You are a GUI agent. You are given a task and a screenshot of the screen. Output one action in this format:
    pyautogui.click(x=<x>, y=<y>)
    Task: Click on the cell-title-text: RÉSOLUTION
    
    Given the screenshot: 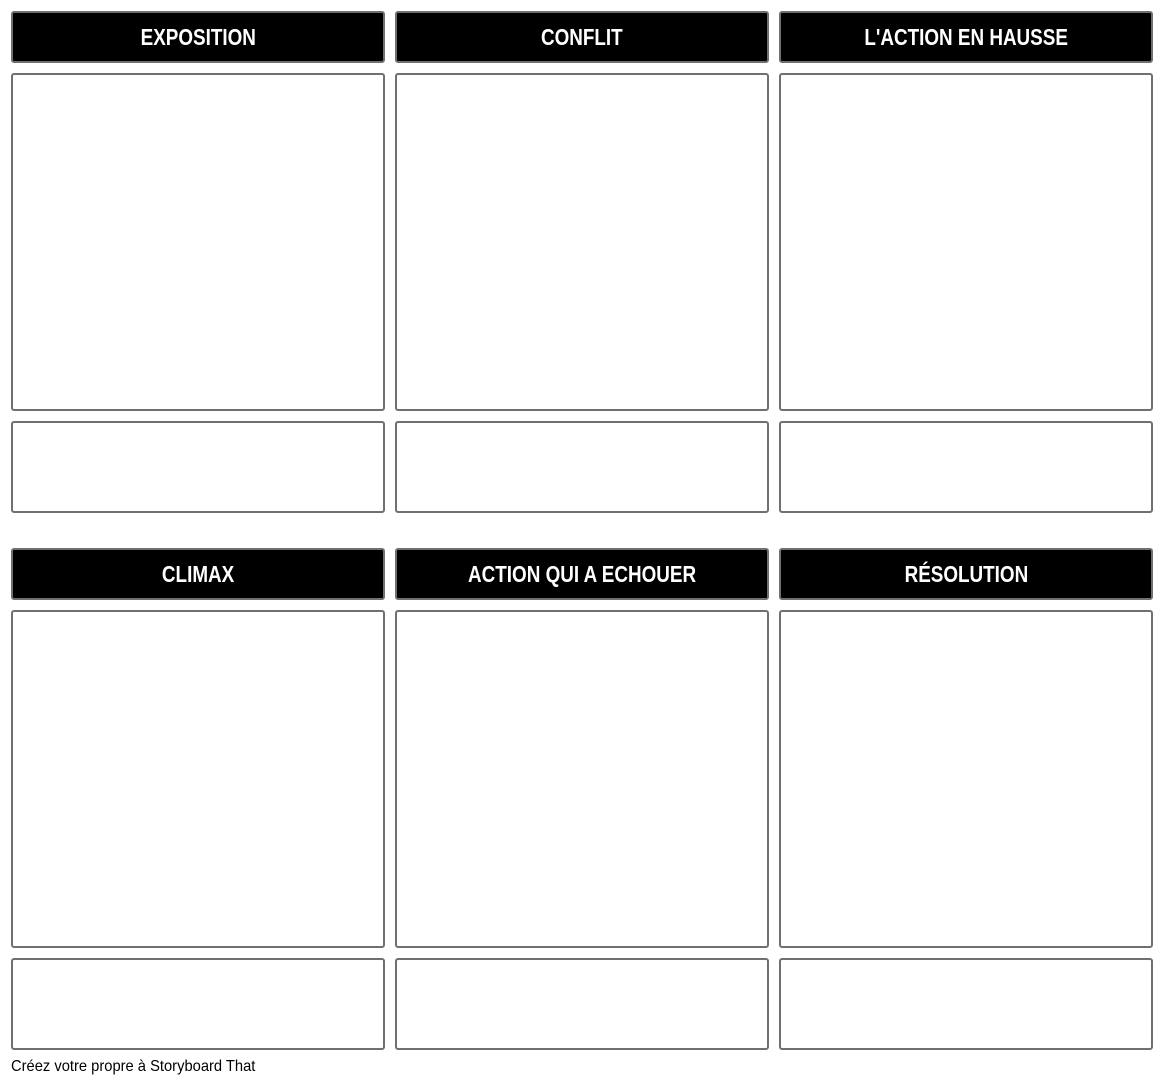 What is the action you would take?
    pyautogui.click(x=966, y=573)
    